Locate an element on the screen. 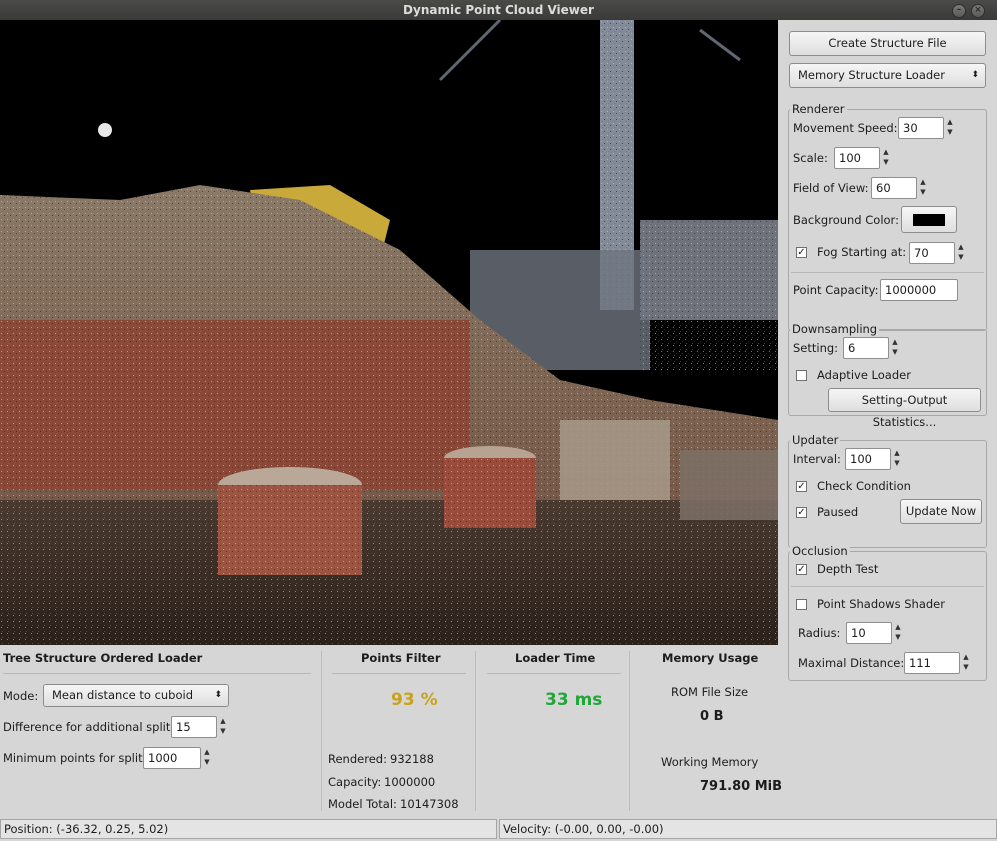 The height and width of the screenshot is (841, 997). position-status: Position: (-36.32, 0.25, 5.02) is located at coordinates (248, 829).